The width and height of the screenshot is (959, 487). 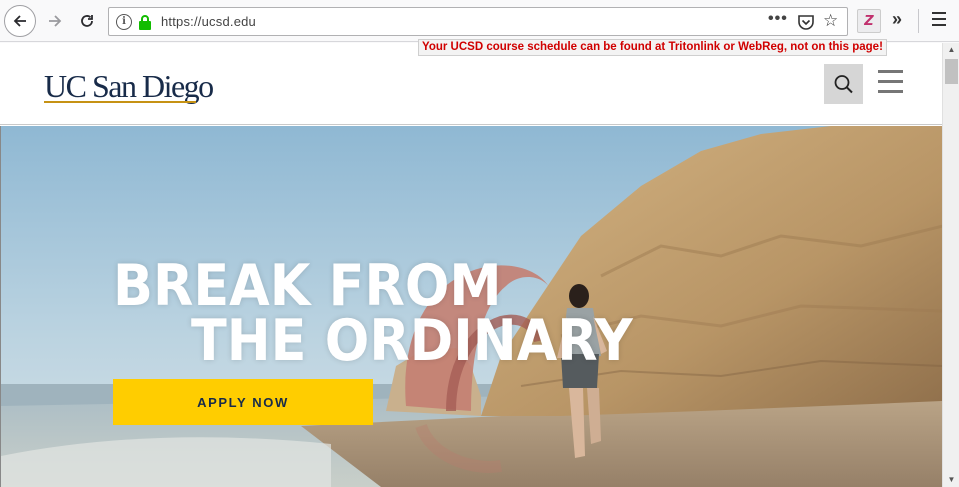 I want to click on search-icon, so click(x=843, y=84).